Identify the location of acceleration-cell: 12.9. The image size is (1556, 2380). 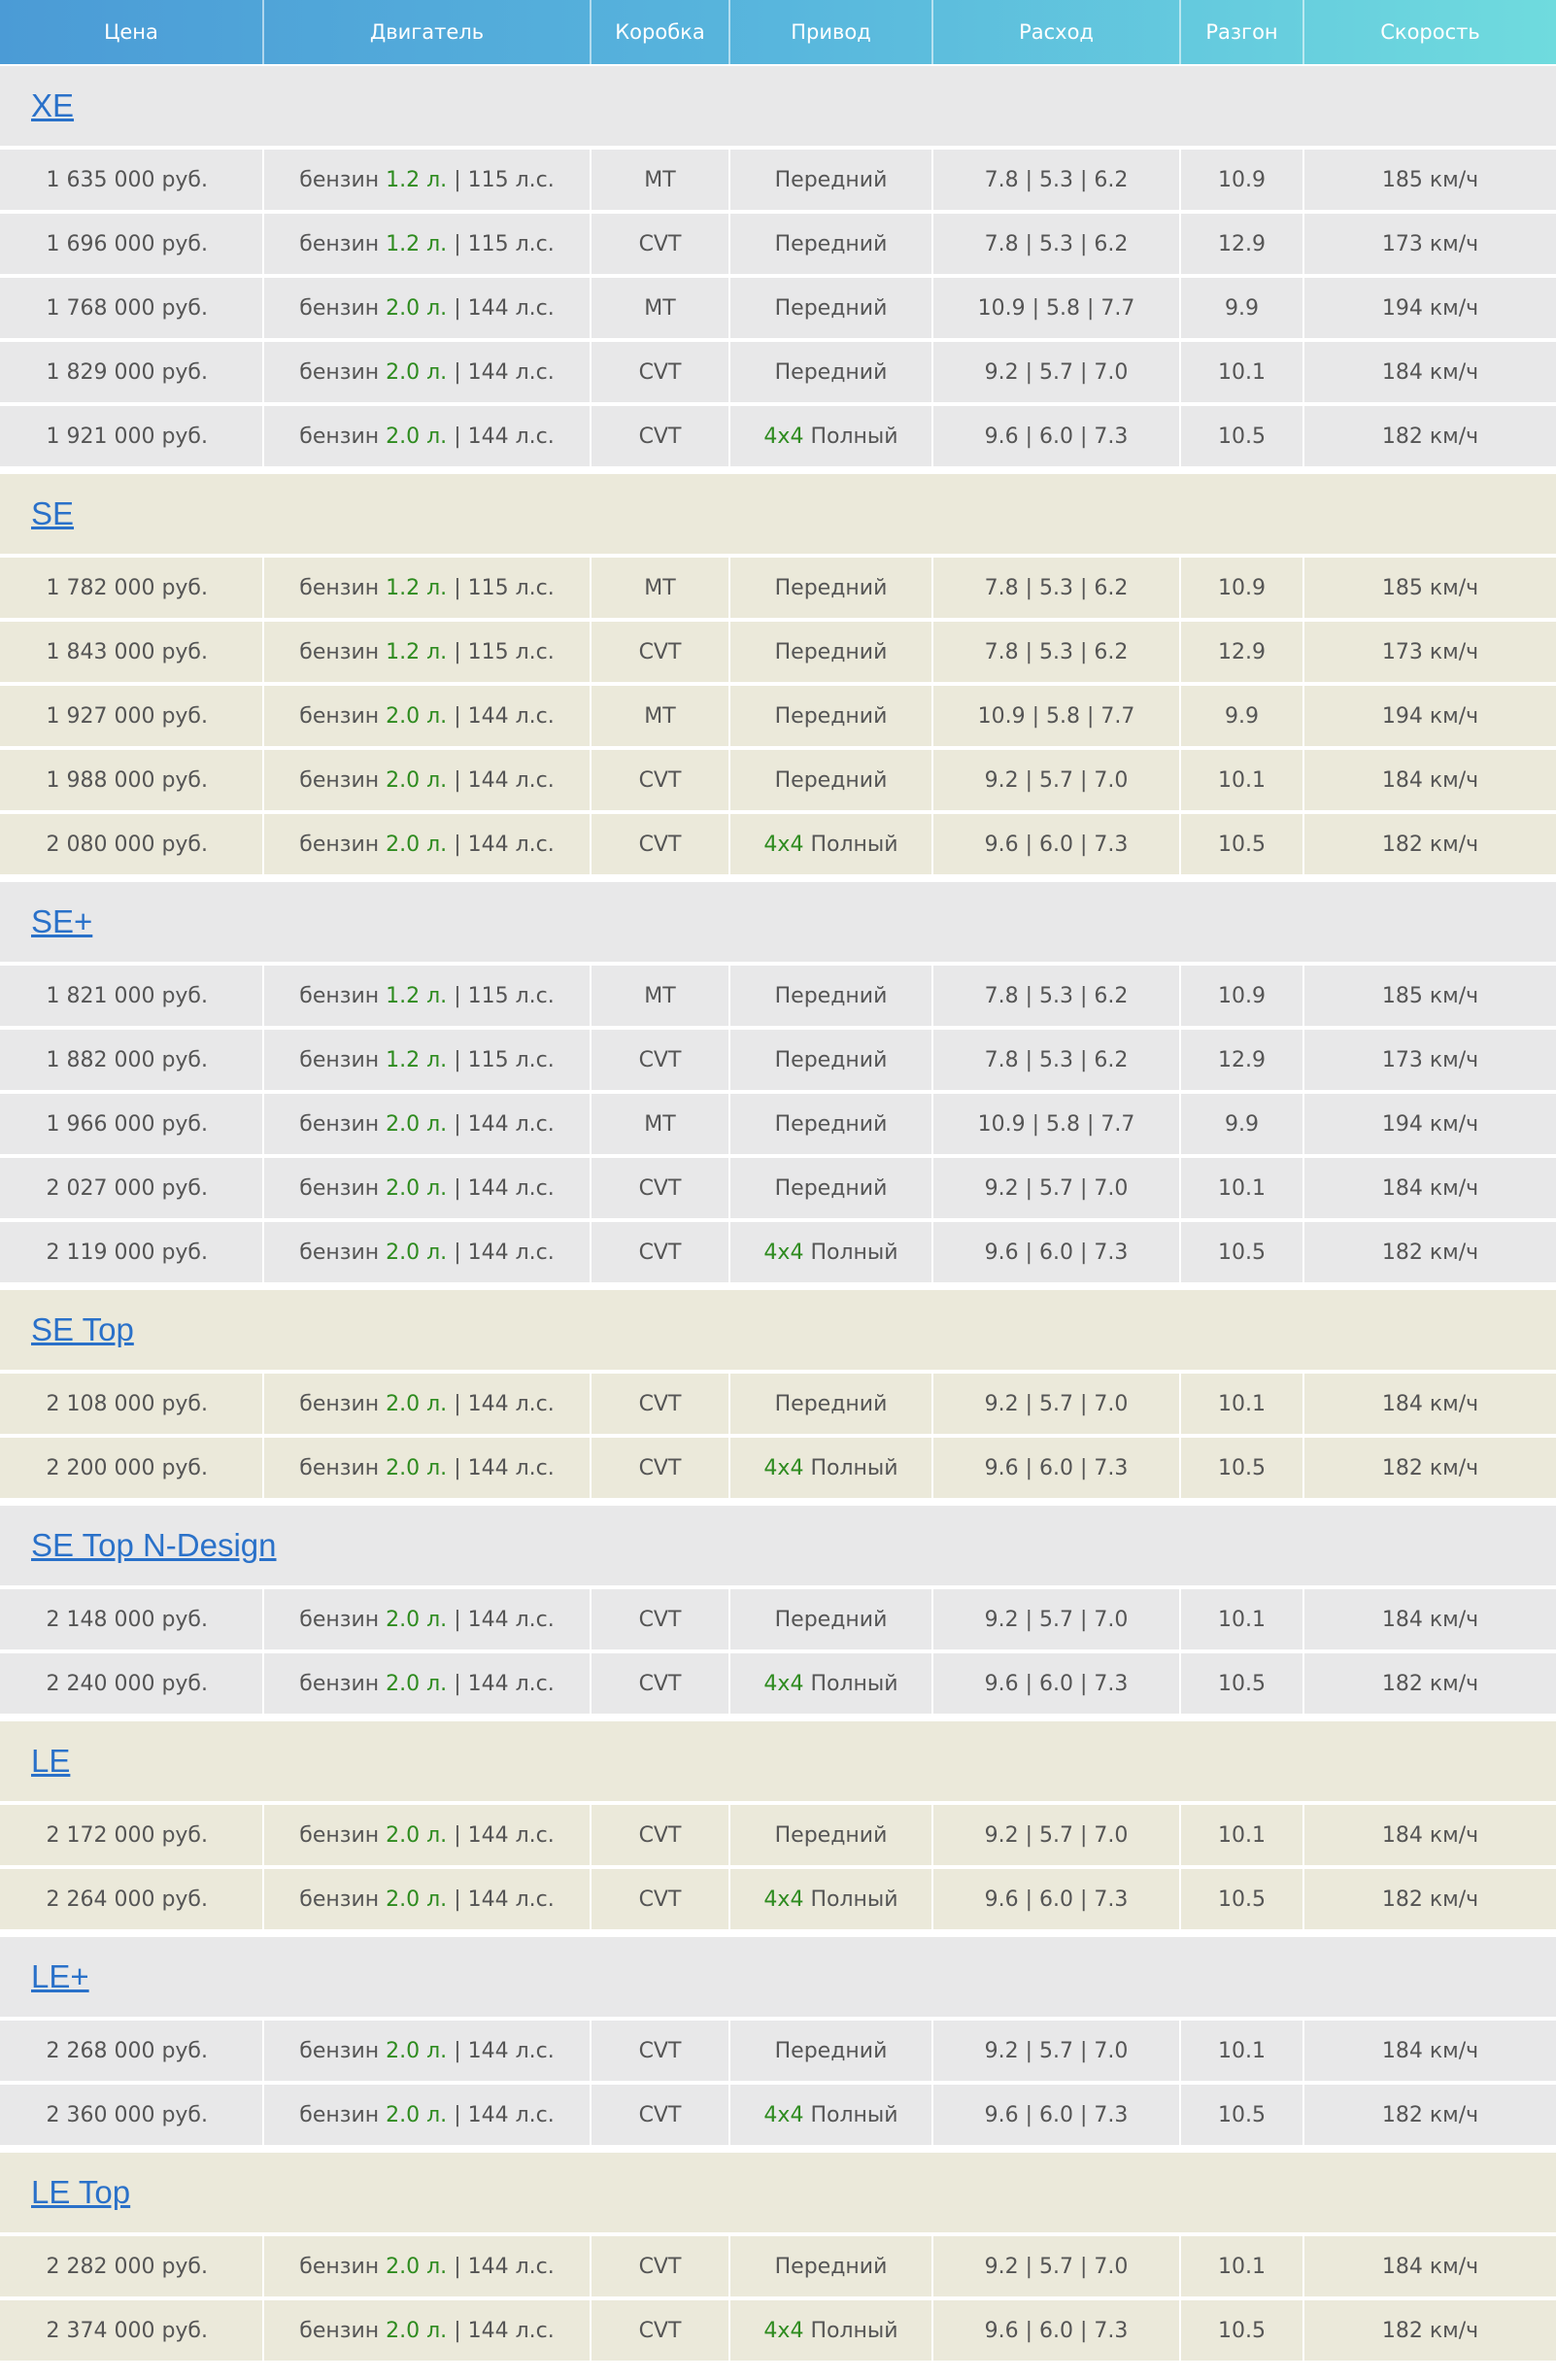
(1242, 245).